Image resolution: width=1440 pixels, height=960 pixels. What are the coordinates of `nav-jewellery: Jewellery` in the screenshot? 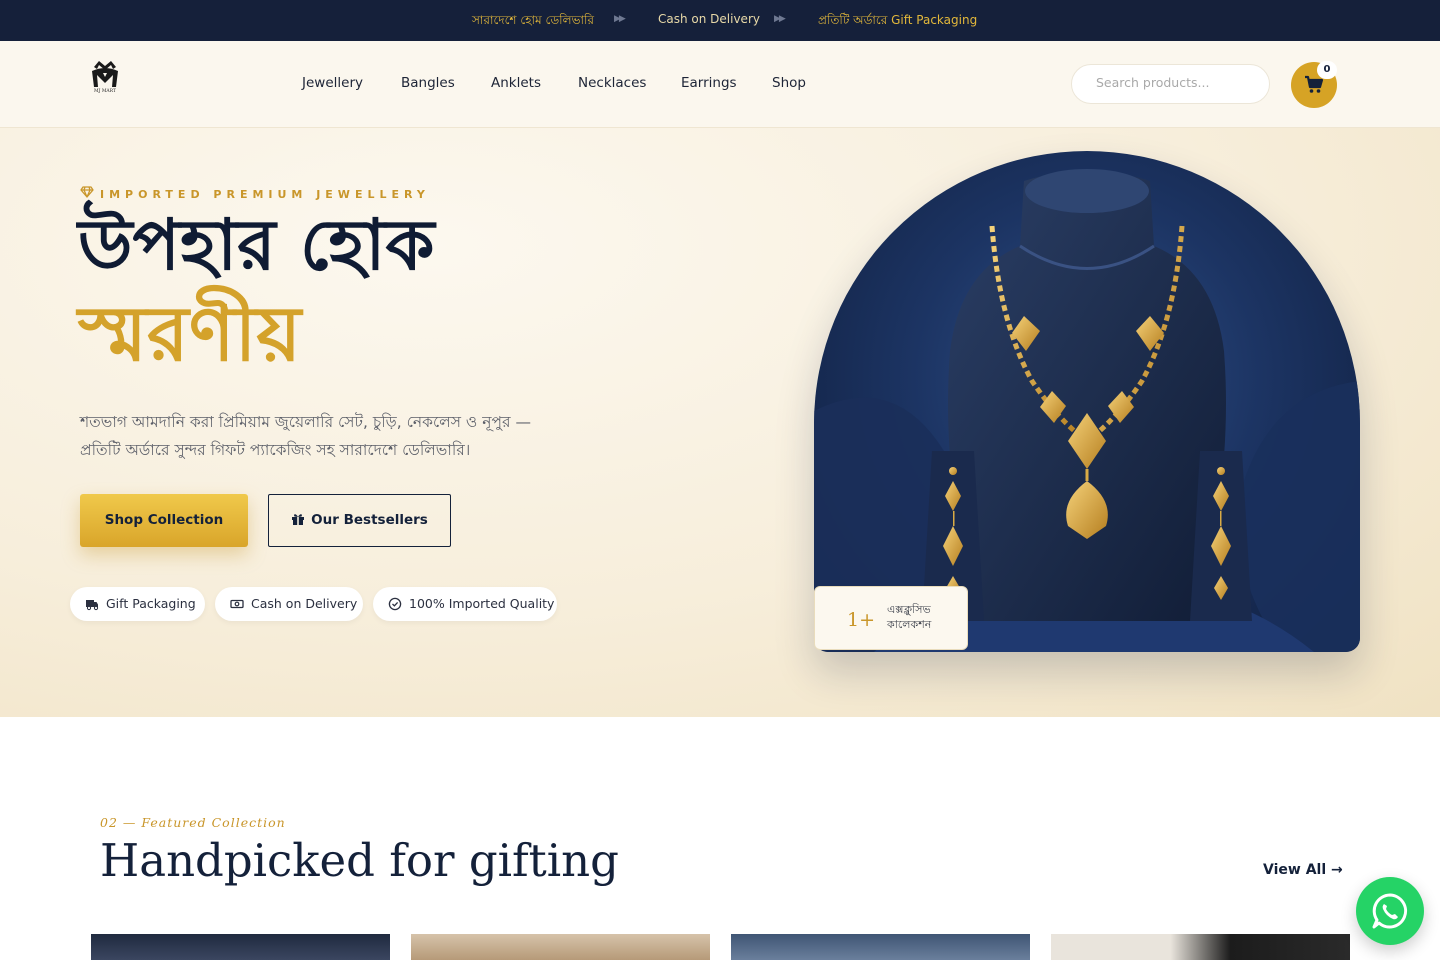 It's located at (332, 83).